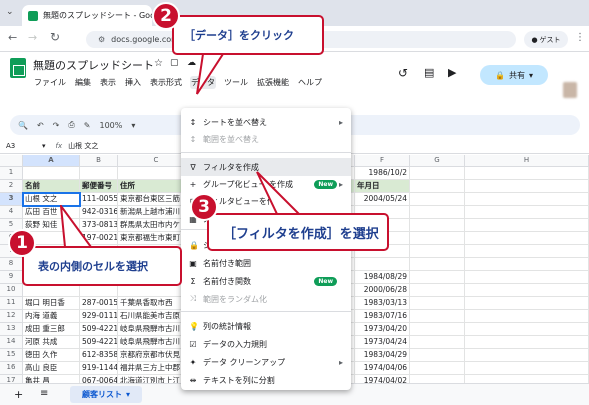 The image size is (589, 405). What do you see at coordinates (266, 326) in the screenshot?
I see `menu-item-bulb: 💡 列の統計情報` at bounding box center [266, 326].